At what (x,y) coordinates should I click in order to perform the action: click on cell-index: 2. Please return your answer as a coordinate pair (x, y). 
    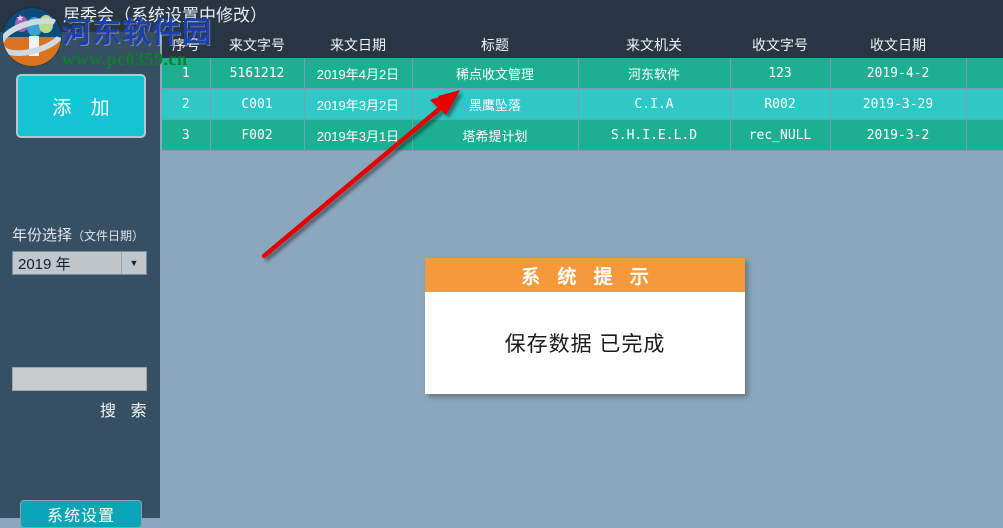
    Looking at the image, I should click on (186, 104).